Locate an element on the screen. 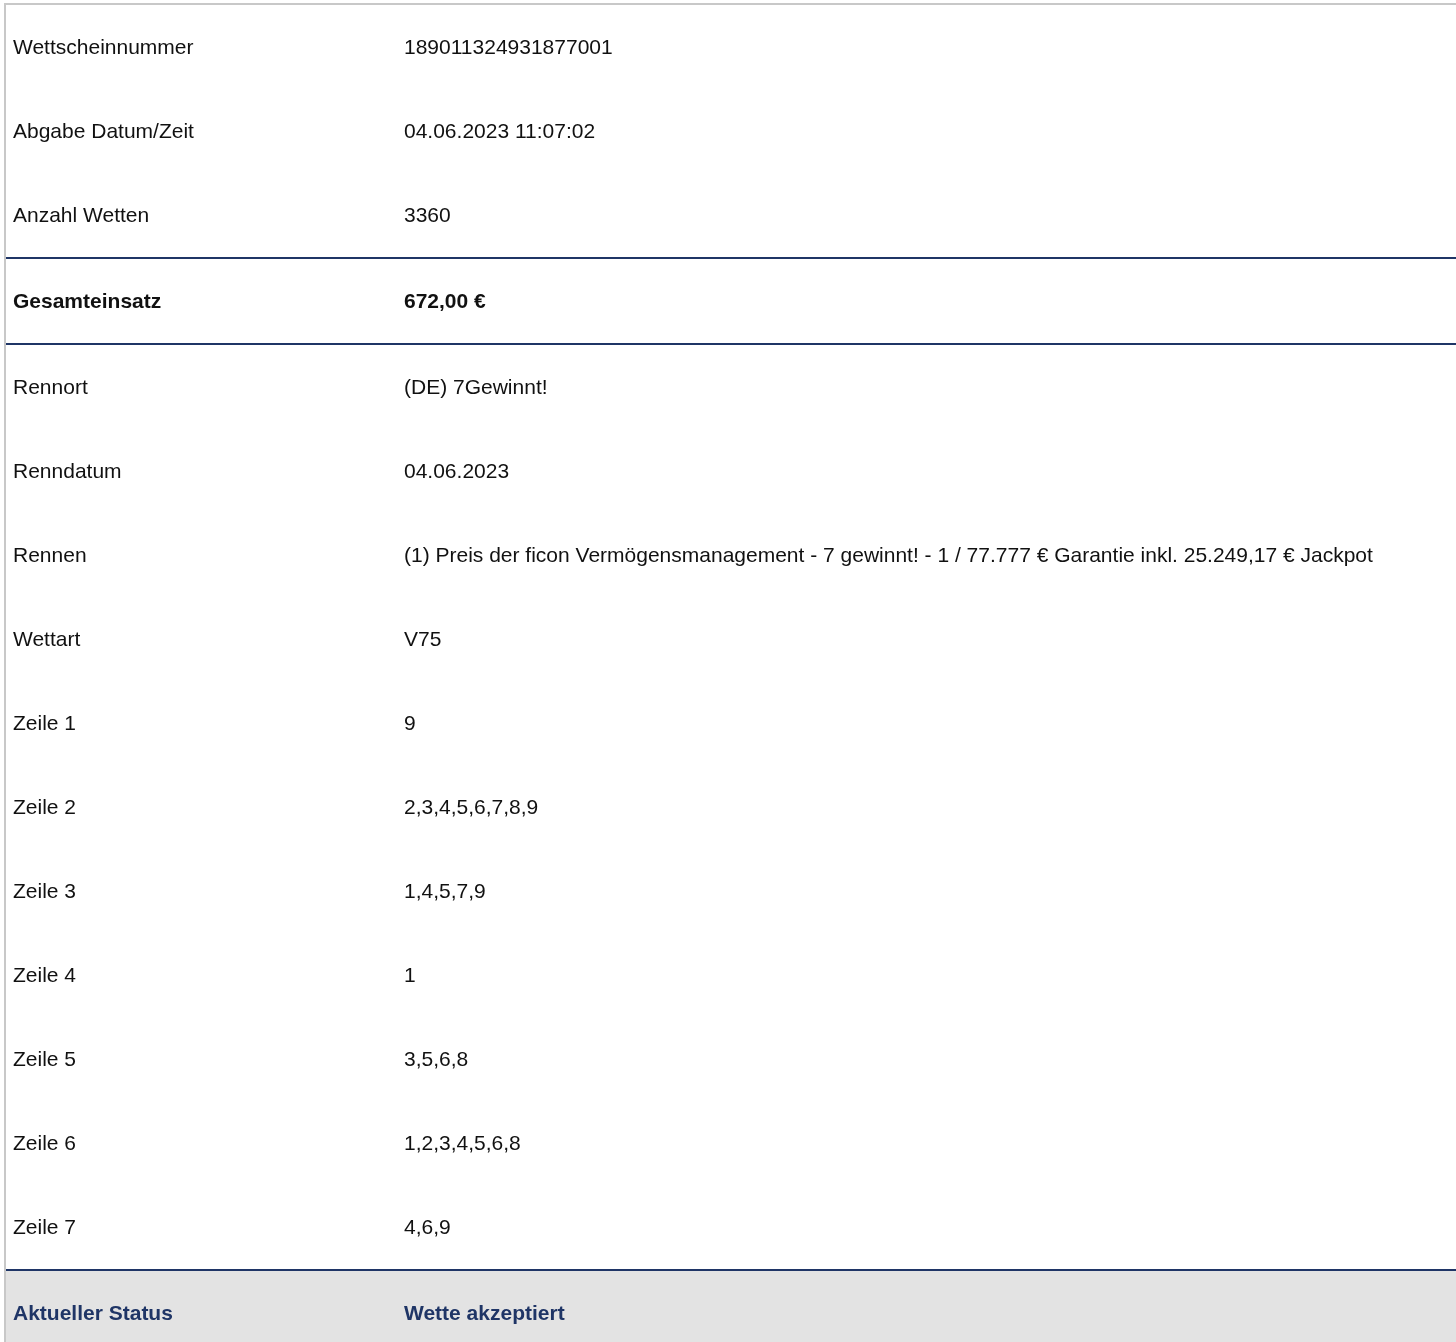 The image size is (1456, 1342). field-label: Zeile 1 is located at coordinates (45, 723).